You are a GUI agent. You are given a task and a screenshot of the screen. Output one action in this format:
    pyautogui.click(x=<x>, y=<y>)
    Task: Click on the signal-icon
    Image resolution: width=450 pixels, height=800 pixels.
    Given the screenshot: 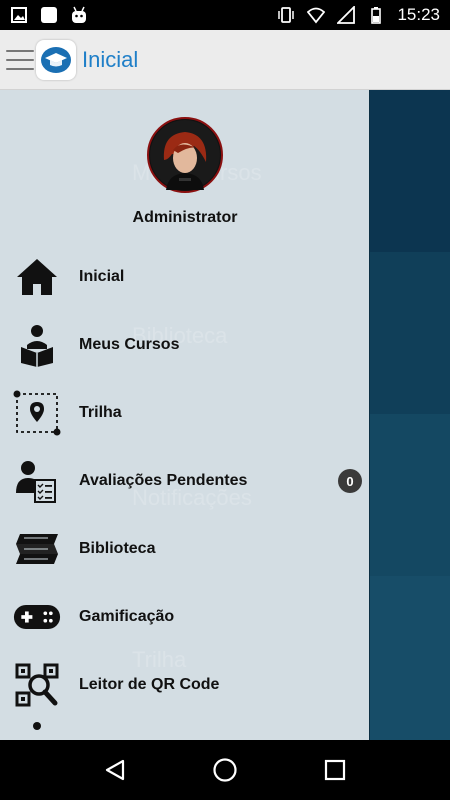 What is the action you would take?
    pyautogui.click(x=346, y=15)
    